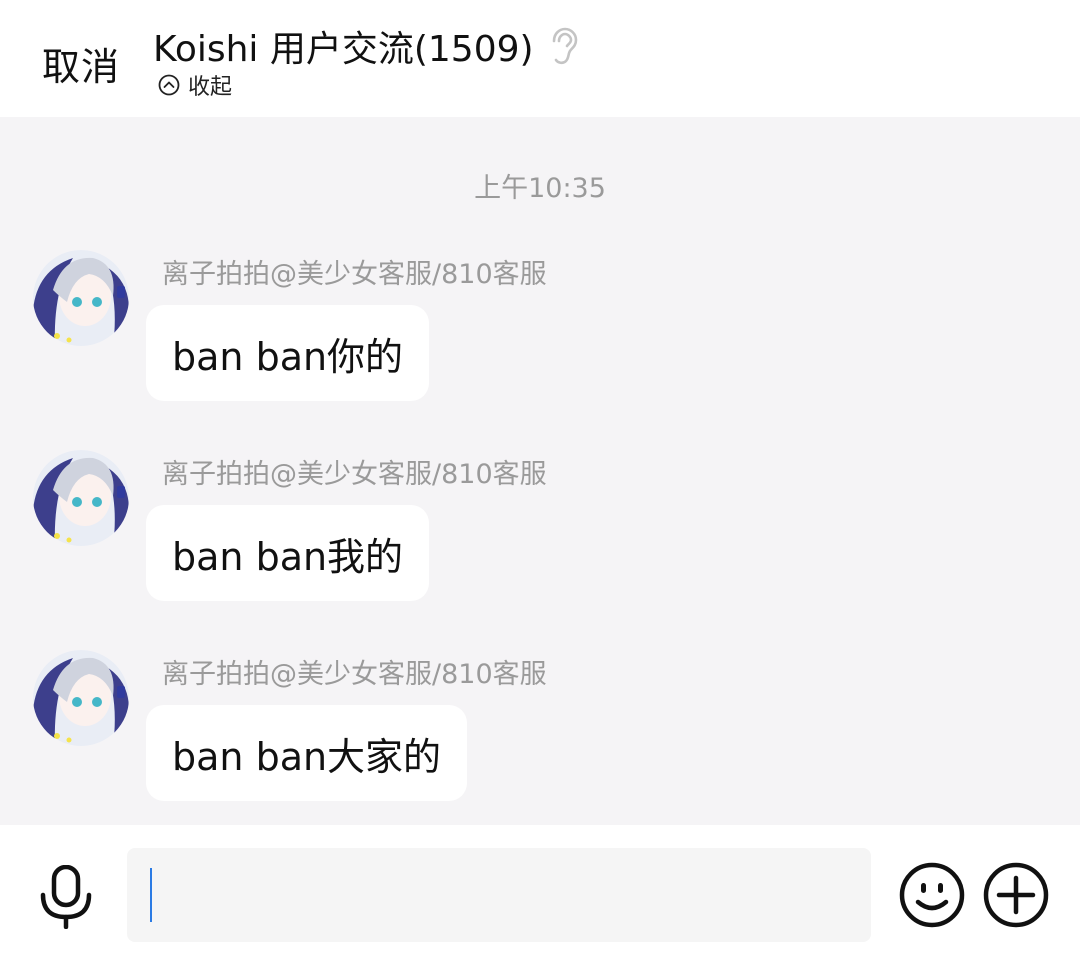 This screenshot has height=965, width=1080. Describe the element at coordinates (210, 87) in the screenshot. I see `collapse-label: 收起` at that location.